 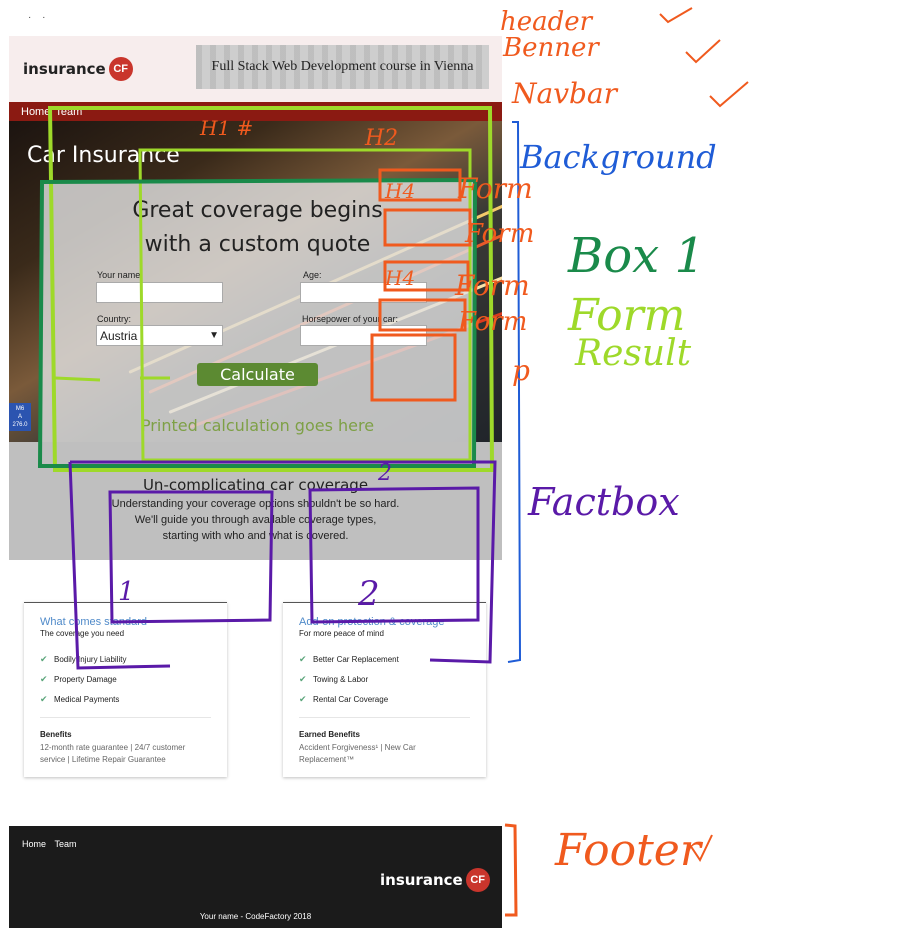 What do you see at coordinates (20, 425) in the screenshot?
I see `sign-line: 276.0` at bounding box center [20, 425].